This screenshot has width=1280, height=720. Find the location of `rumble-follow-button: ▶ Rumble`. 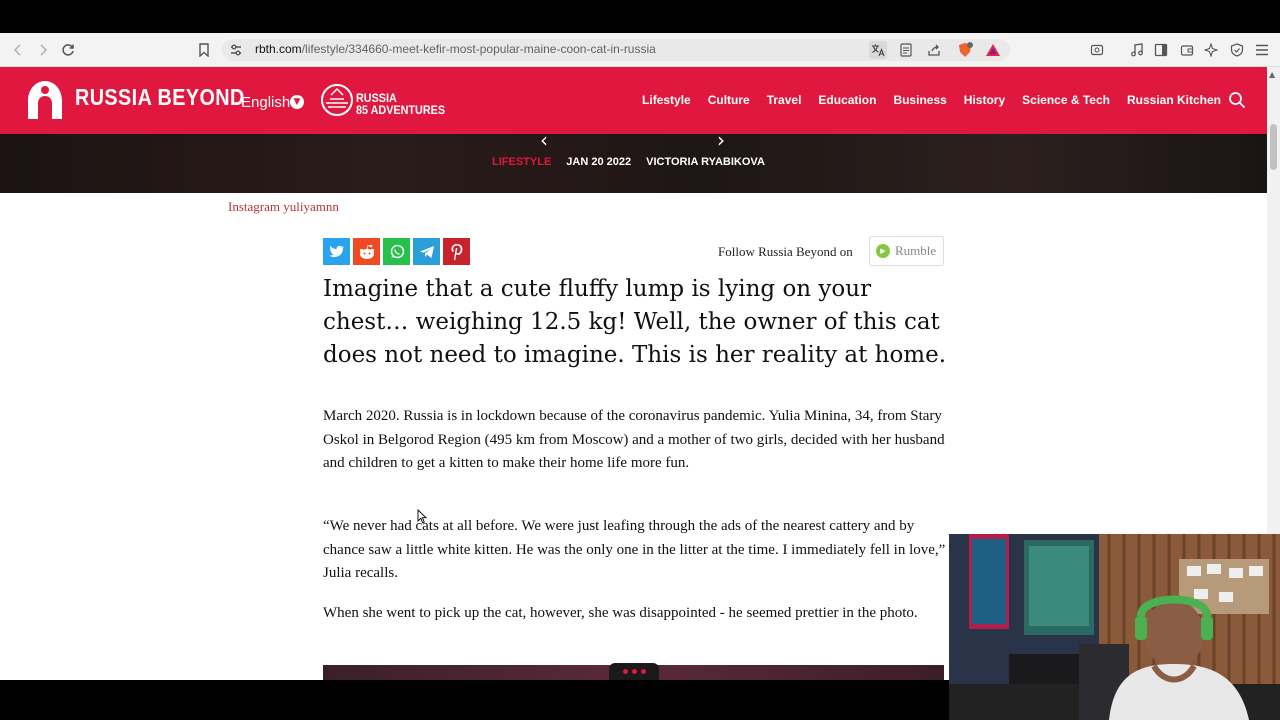

rumble-follow-button: ▶ Rumble is located at coordinates (906, 251).